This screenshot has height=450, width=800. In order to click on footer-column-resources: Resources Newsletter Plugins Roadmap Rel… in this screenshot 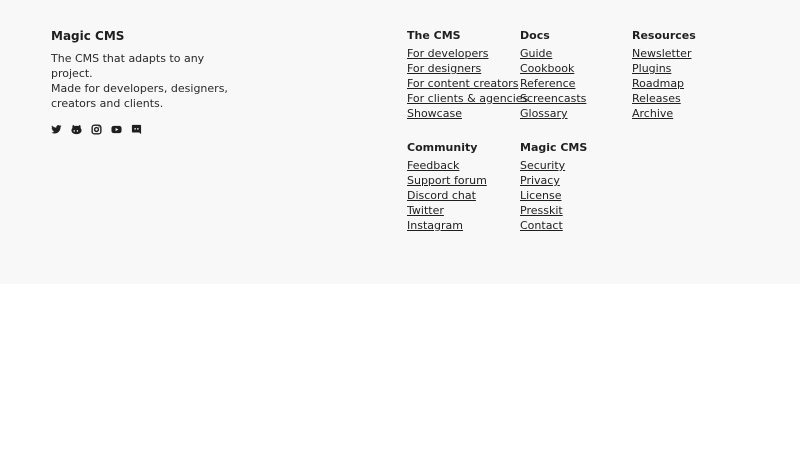, I will do `click(664, 74)`.